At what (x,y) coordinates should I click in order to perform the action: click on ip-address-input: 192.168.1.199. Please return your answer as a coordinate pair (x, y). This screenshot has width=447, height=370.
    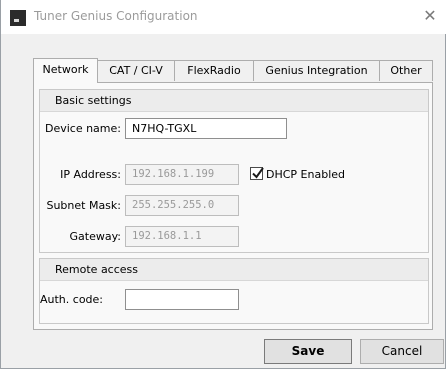
    Looking at the image, I should click on (182, 174).